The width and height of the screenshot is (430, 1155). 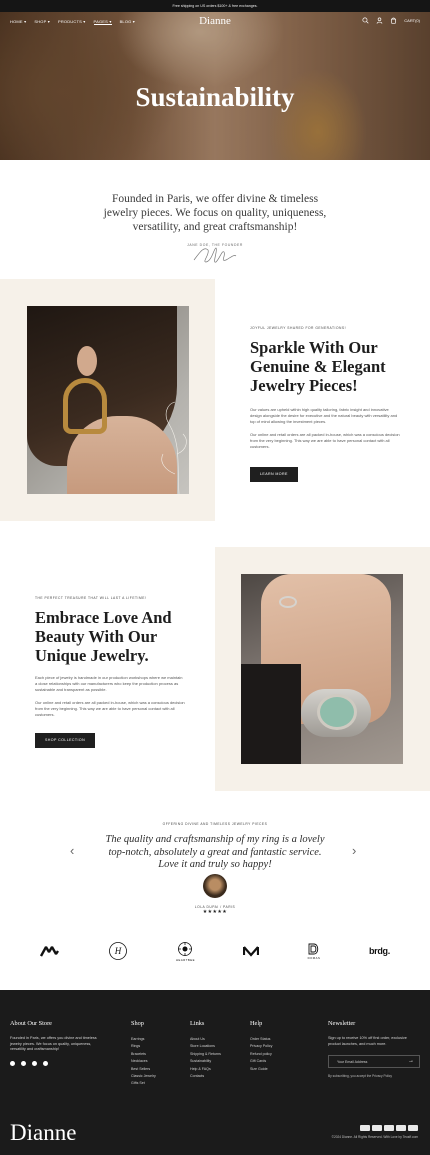 What do you see at coordinates (55, 1063) in the screenshot?
I see `social-links` at bounding box center [55, 1063].